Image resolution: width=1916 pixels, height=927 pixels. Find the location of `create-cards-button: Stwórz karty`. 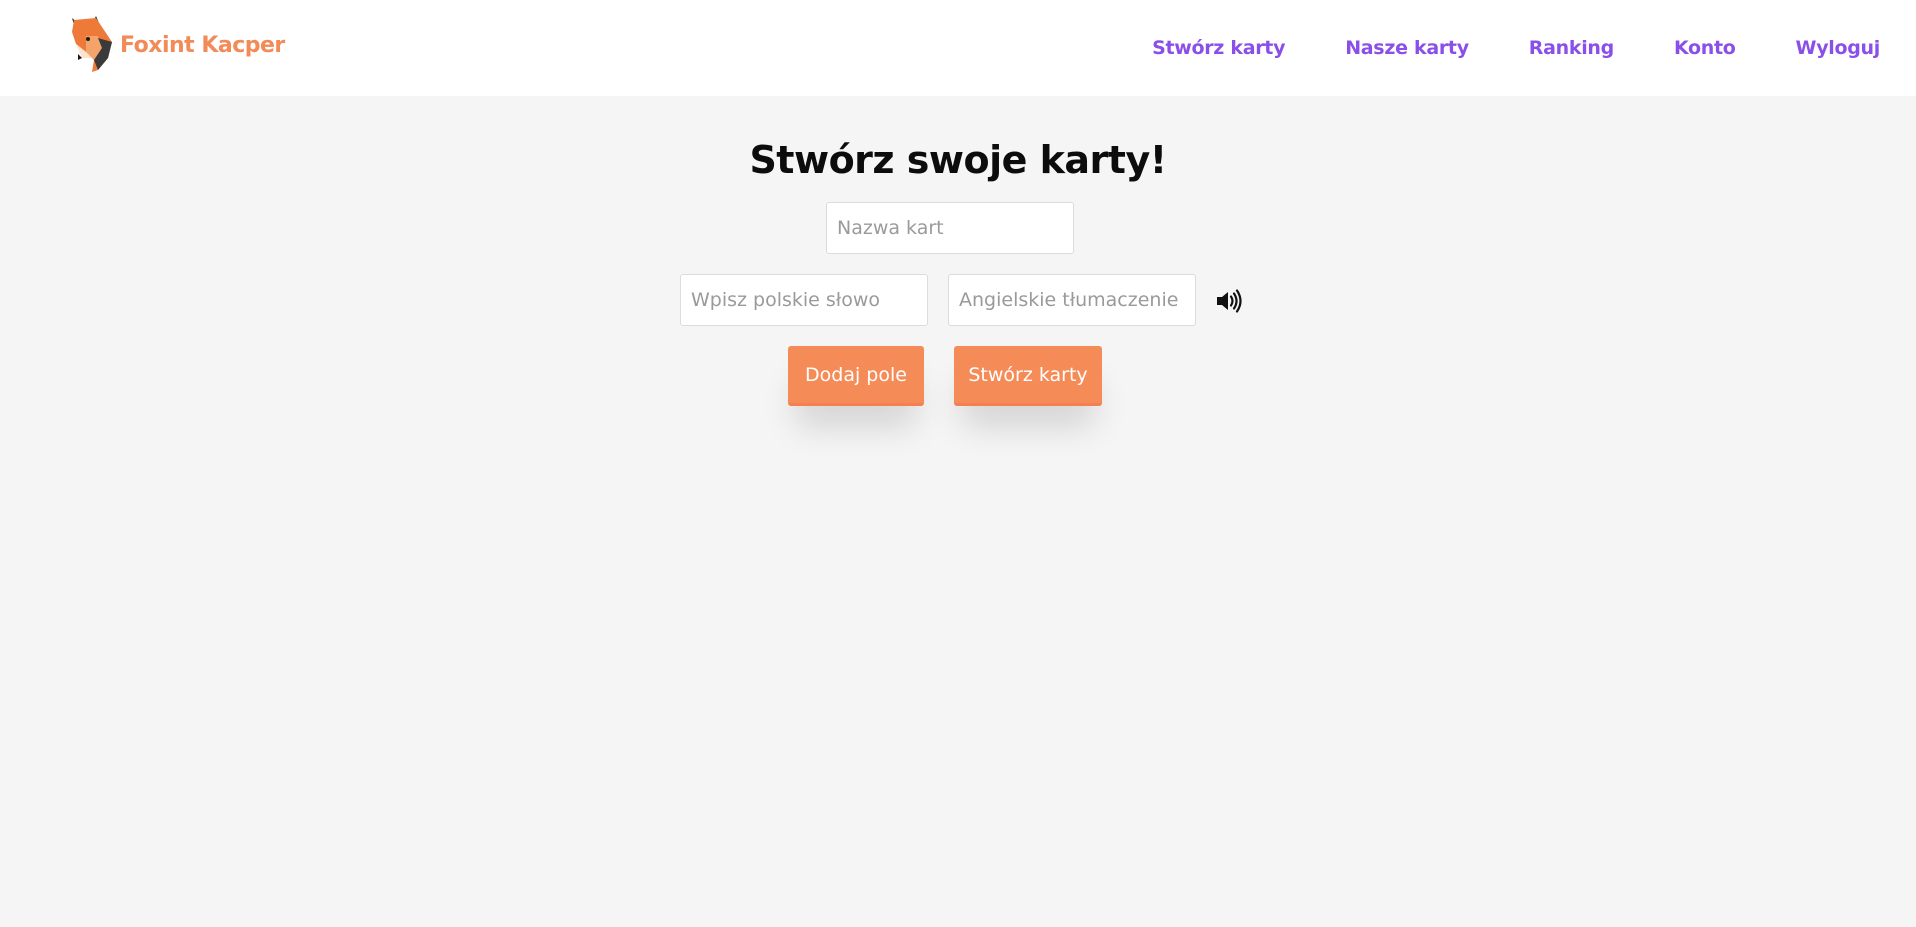

create-cards-button: Stwórz karty is located at coordinates (1028, 376).